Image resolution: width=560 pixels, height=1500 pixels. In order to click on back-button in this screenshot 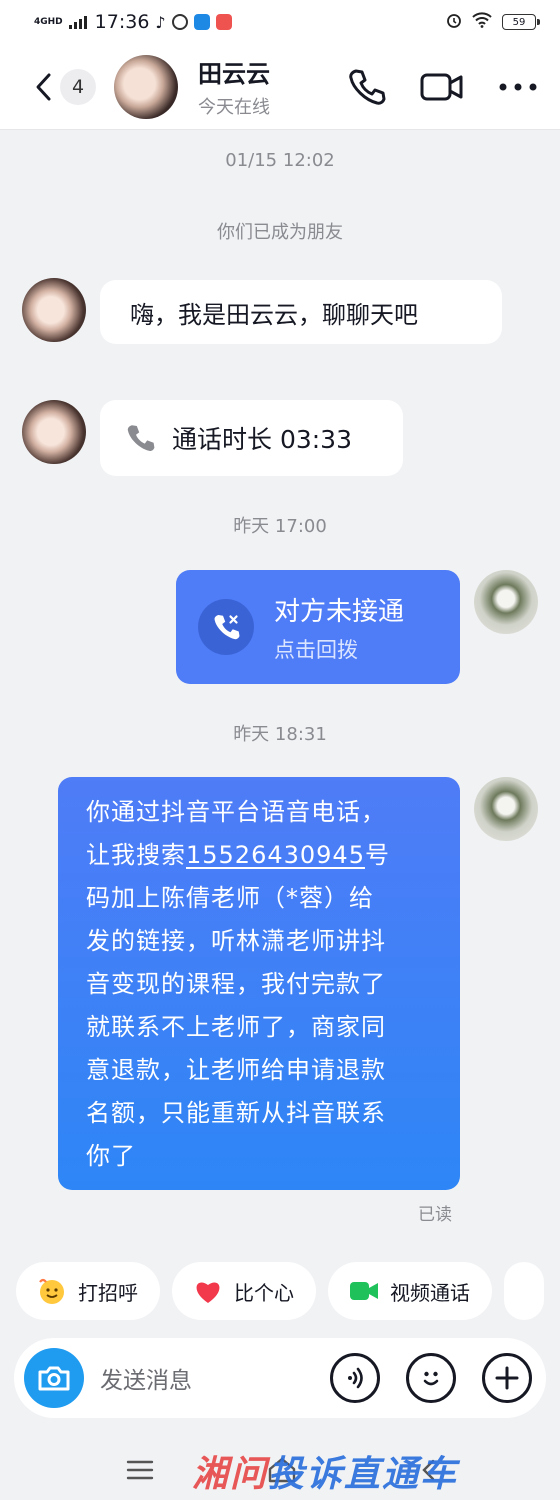, I will do `click(43, 87)`.